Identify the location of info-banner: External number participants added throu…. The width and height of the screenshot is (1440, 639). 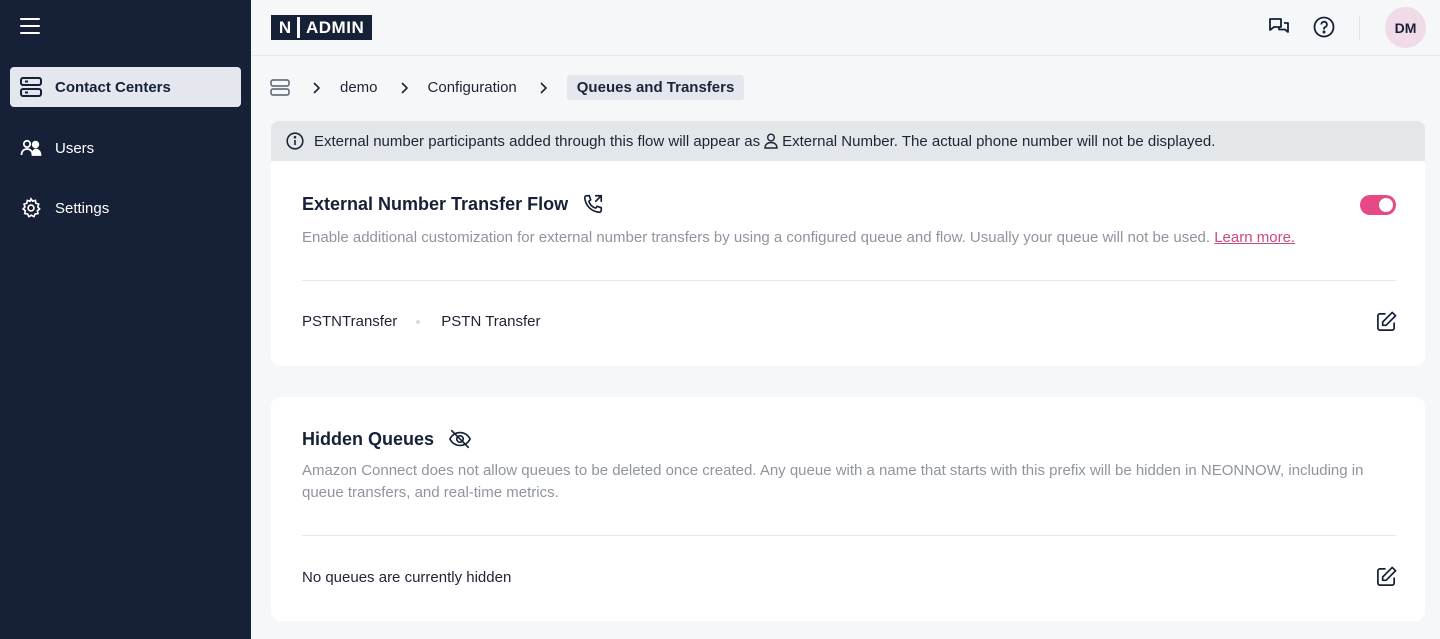
(848, 141).